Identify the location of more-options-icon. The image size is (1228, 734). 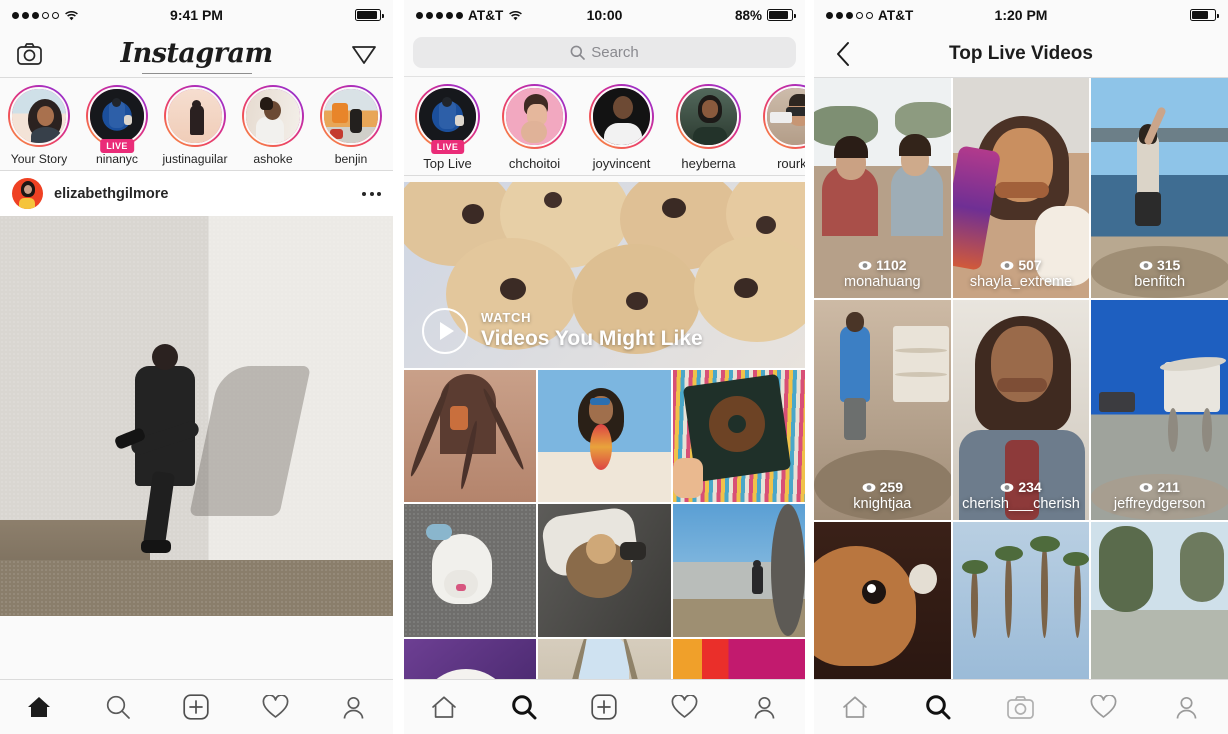
(371, 193).